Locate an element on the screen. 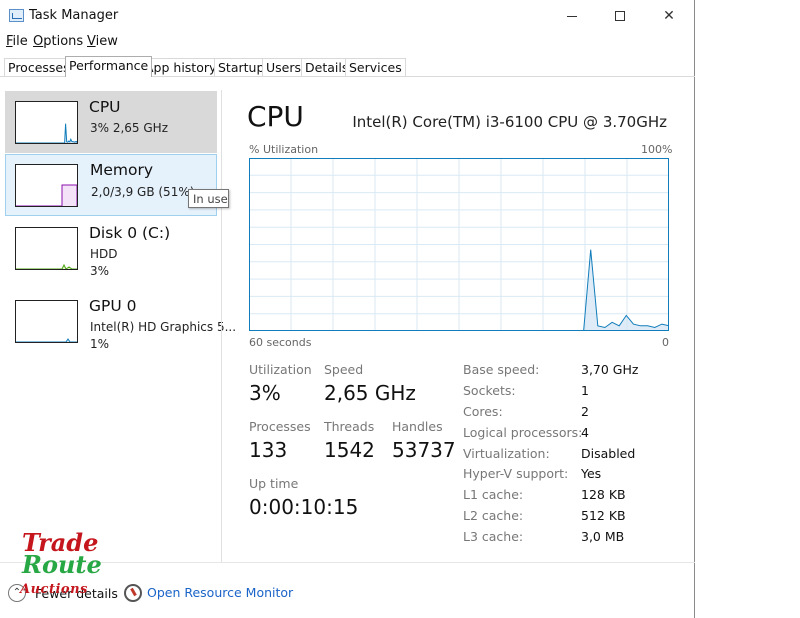 This screenshot has height=618, width=800. tab-processes: Processes is located at coordinates (39, 67).